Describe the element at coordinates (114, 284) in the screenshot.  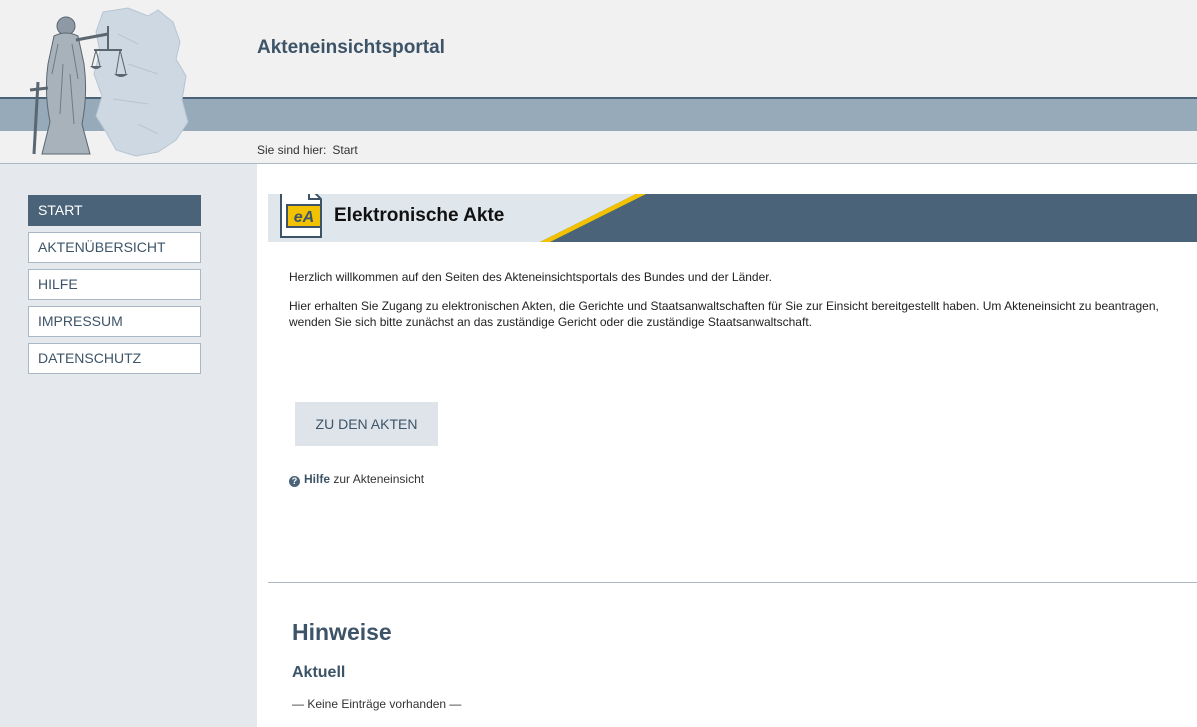
I see `sidebar-item-hilfe: HILFE` at that location.